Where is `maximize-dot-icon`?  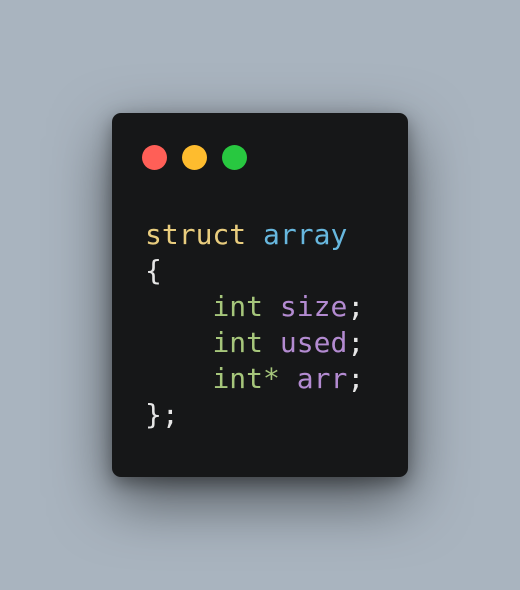 maximize-dot-icon is located at coordinates (234, 157).